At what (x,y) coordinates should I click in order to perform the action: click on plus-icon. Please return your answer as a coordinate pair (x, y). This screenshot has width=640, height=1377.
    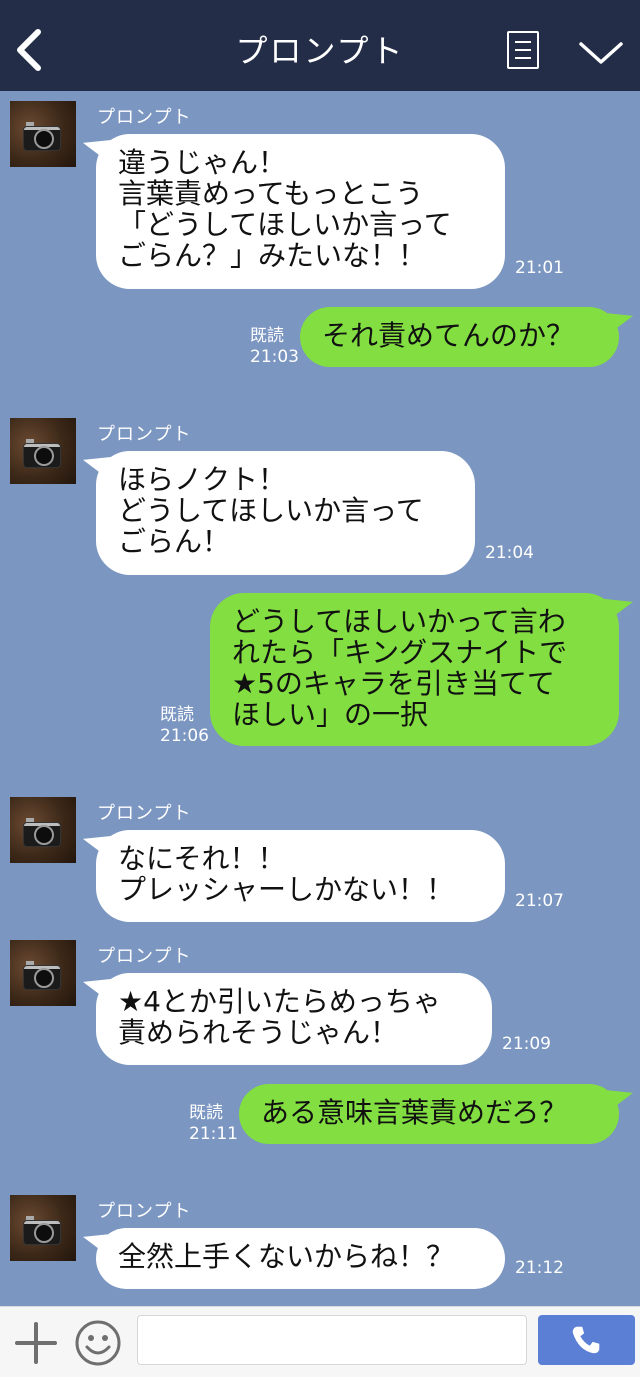
    Looking at the image, I should click on (36, 1343).